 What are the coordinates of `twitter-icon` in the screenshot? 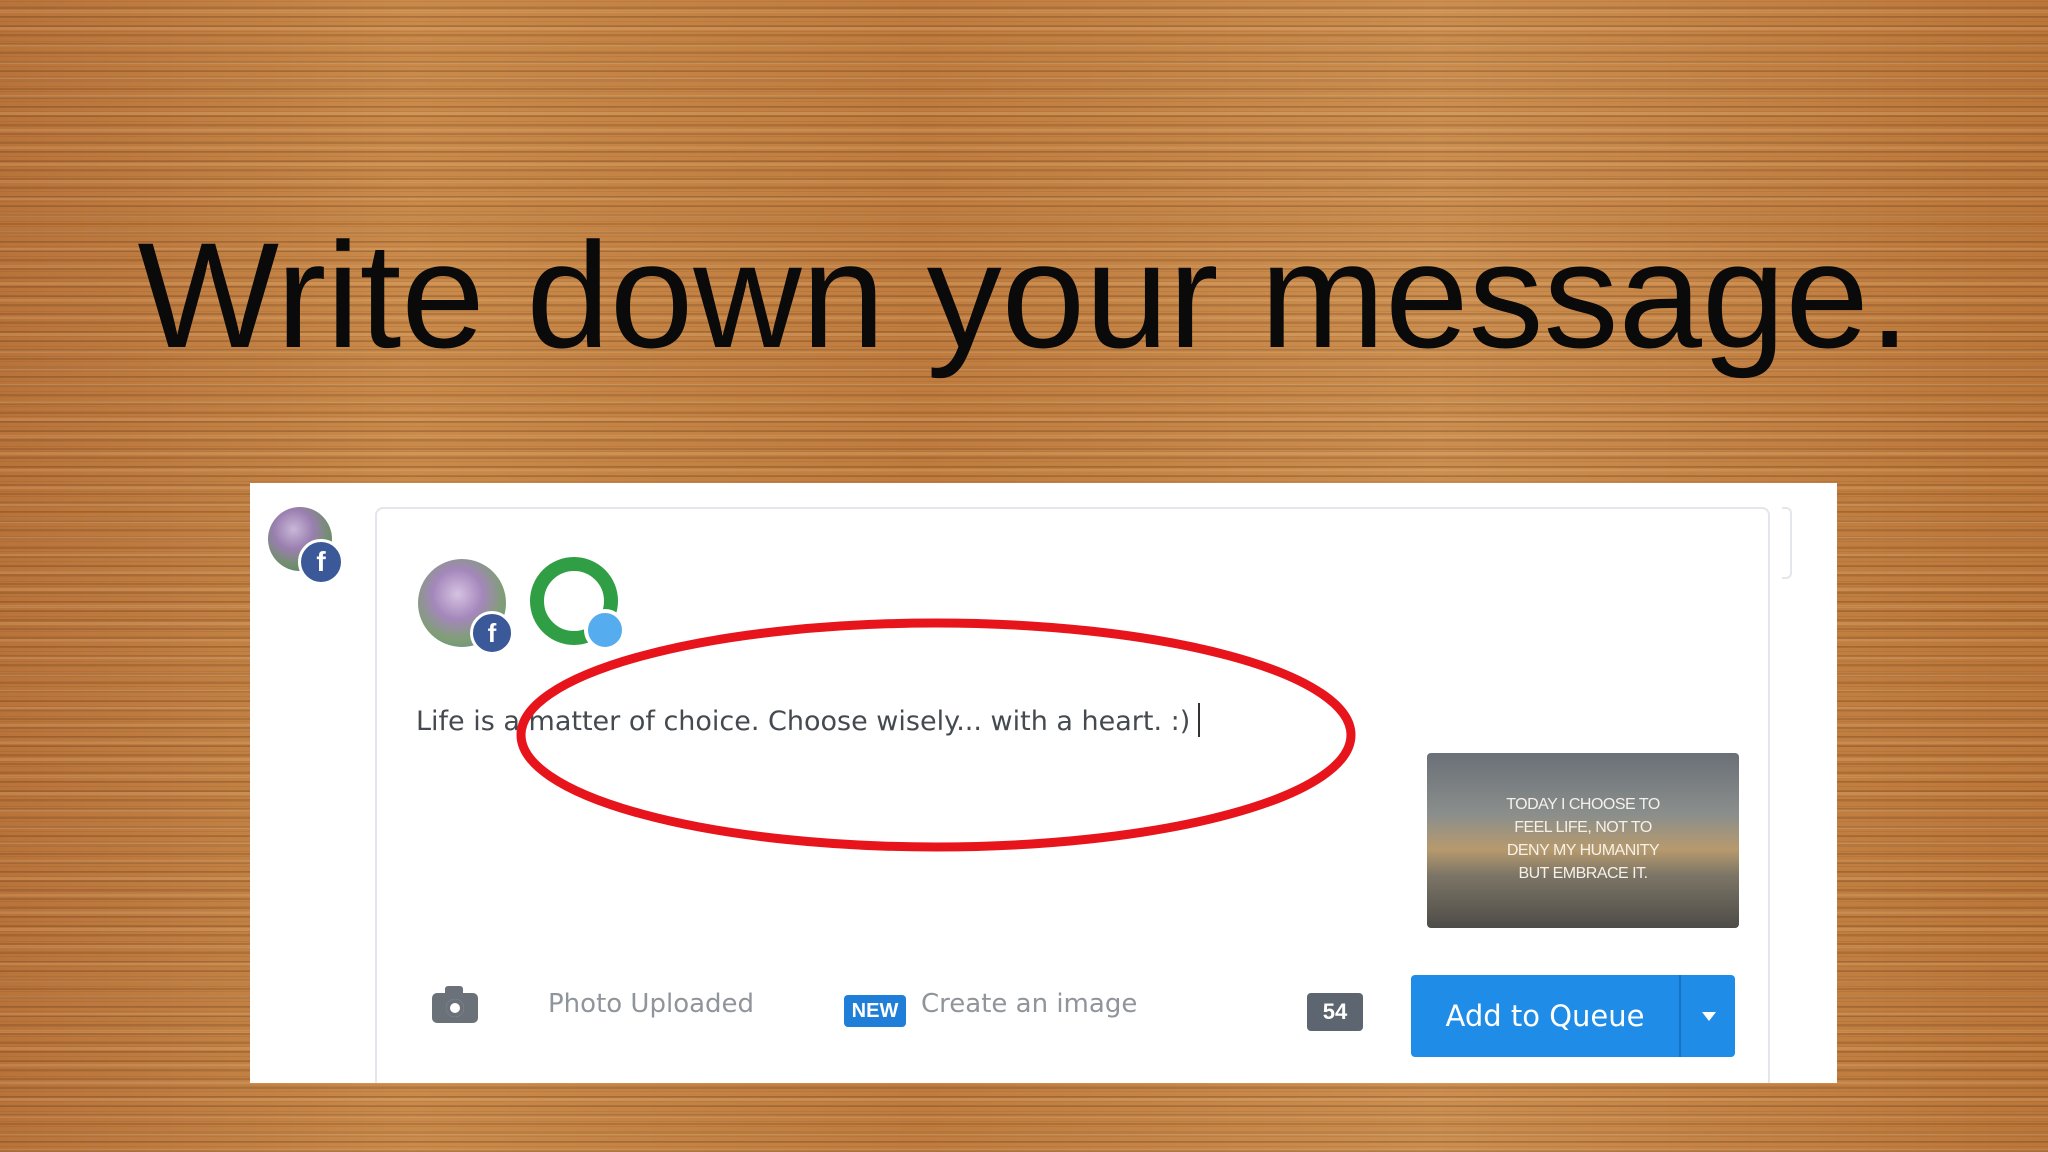 It's located at (605, 630).